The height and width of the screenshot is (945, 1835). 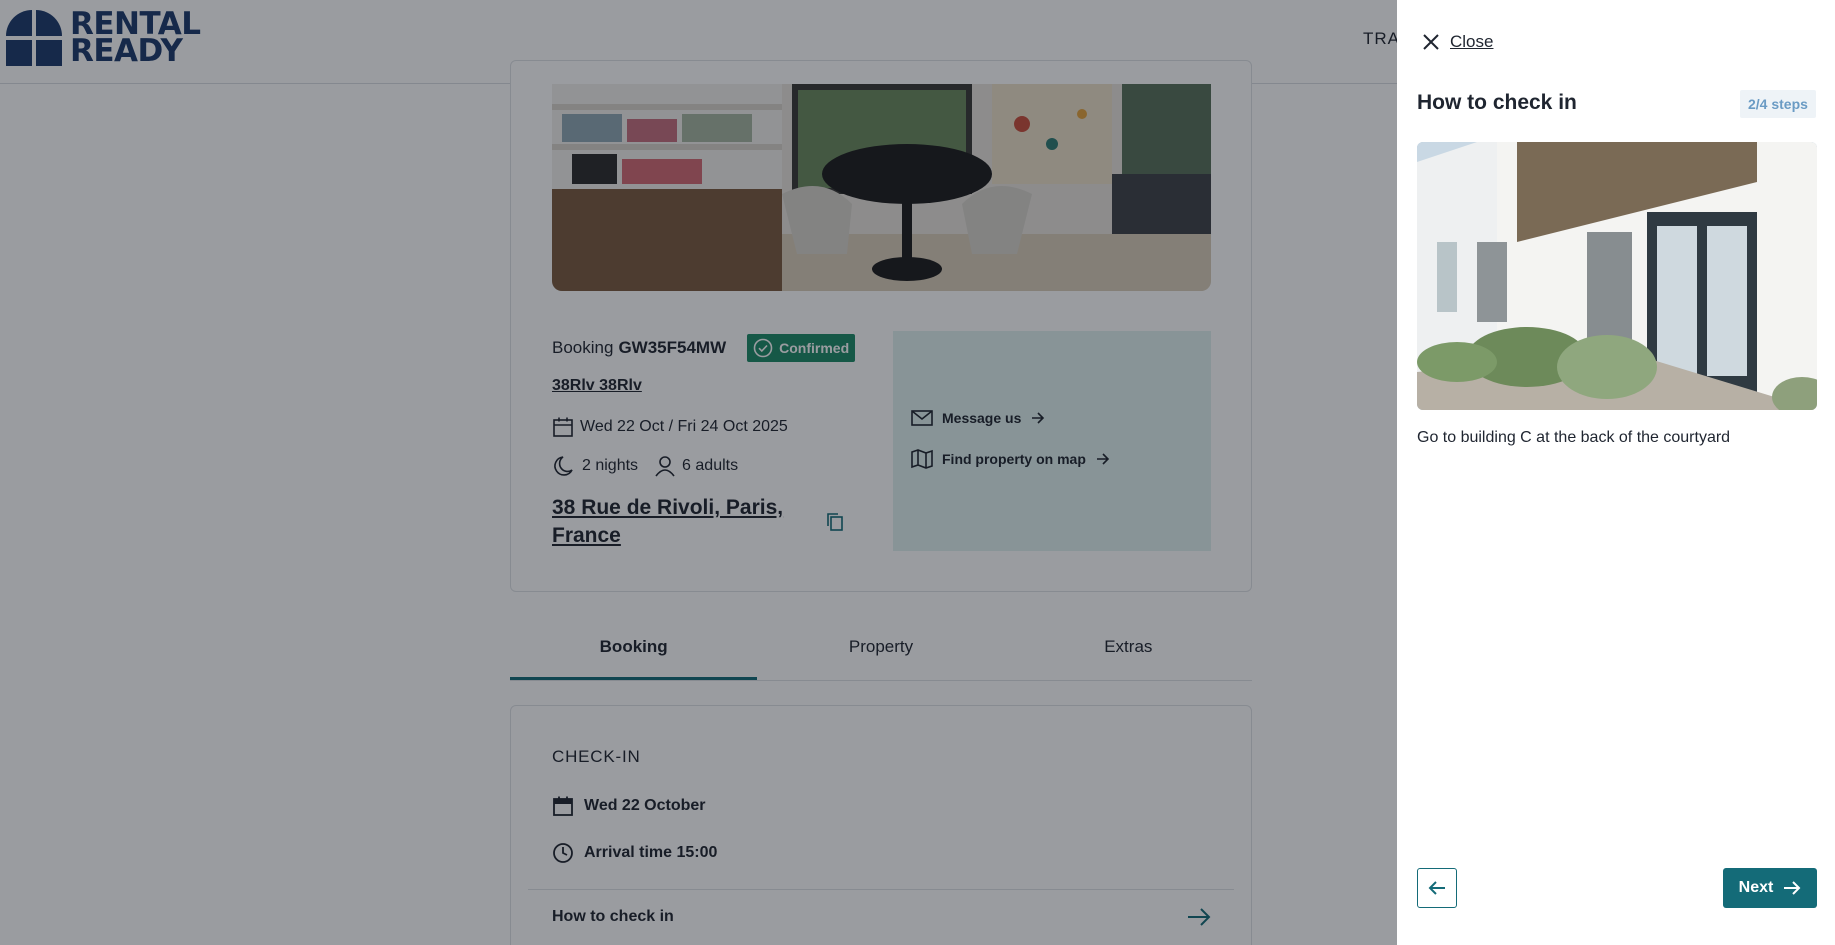 I want to click on next-label: Next, so click(x=1756, y=887).